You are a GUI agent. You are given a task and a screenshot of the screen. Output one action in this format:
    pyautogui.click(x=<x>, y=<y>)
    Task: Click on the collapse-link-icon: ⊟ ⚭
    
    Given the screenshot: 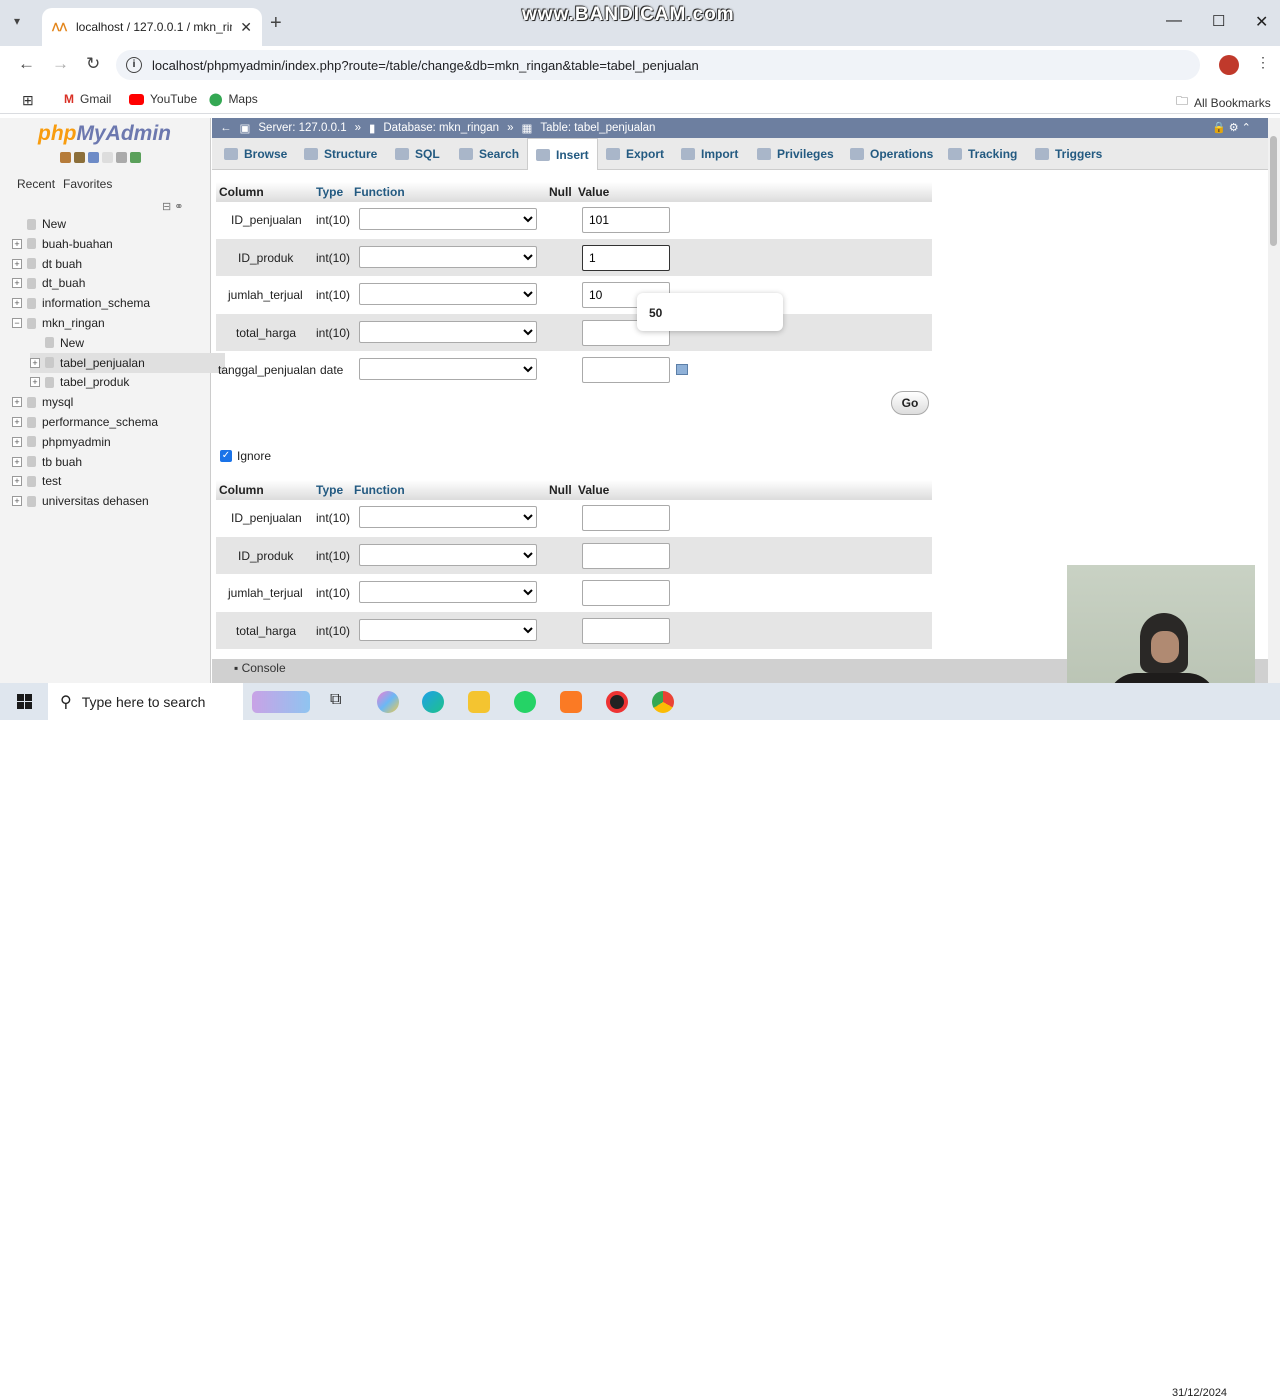 What is the action you would take?
    pyautogui.click(x=173, y=206)
    